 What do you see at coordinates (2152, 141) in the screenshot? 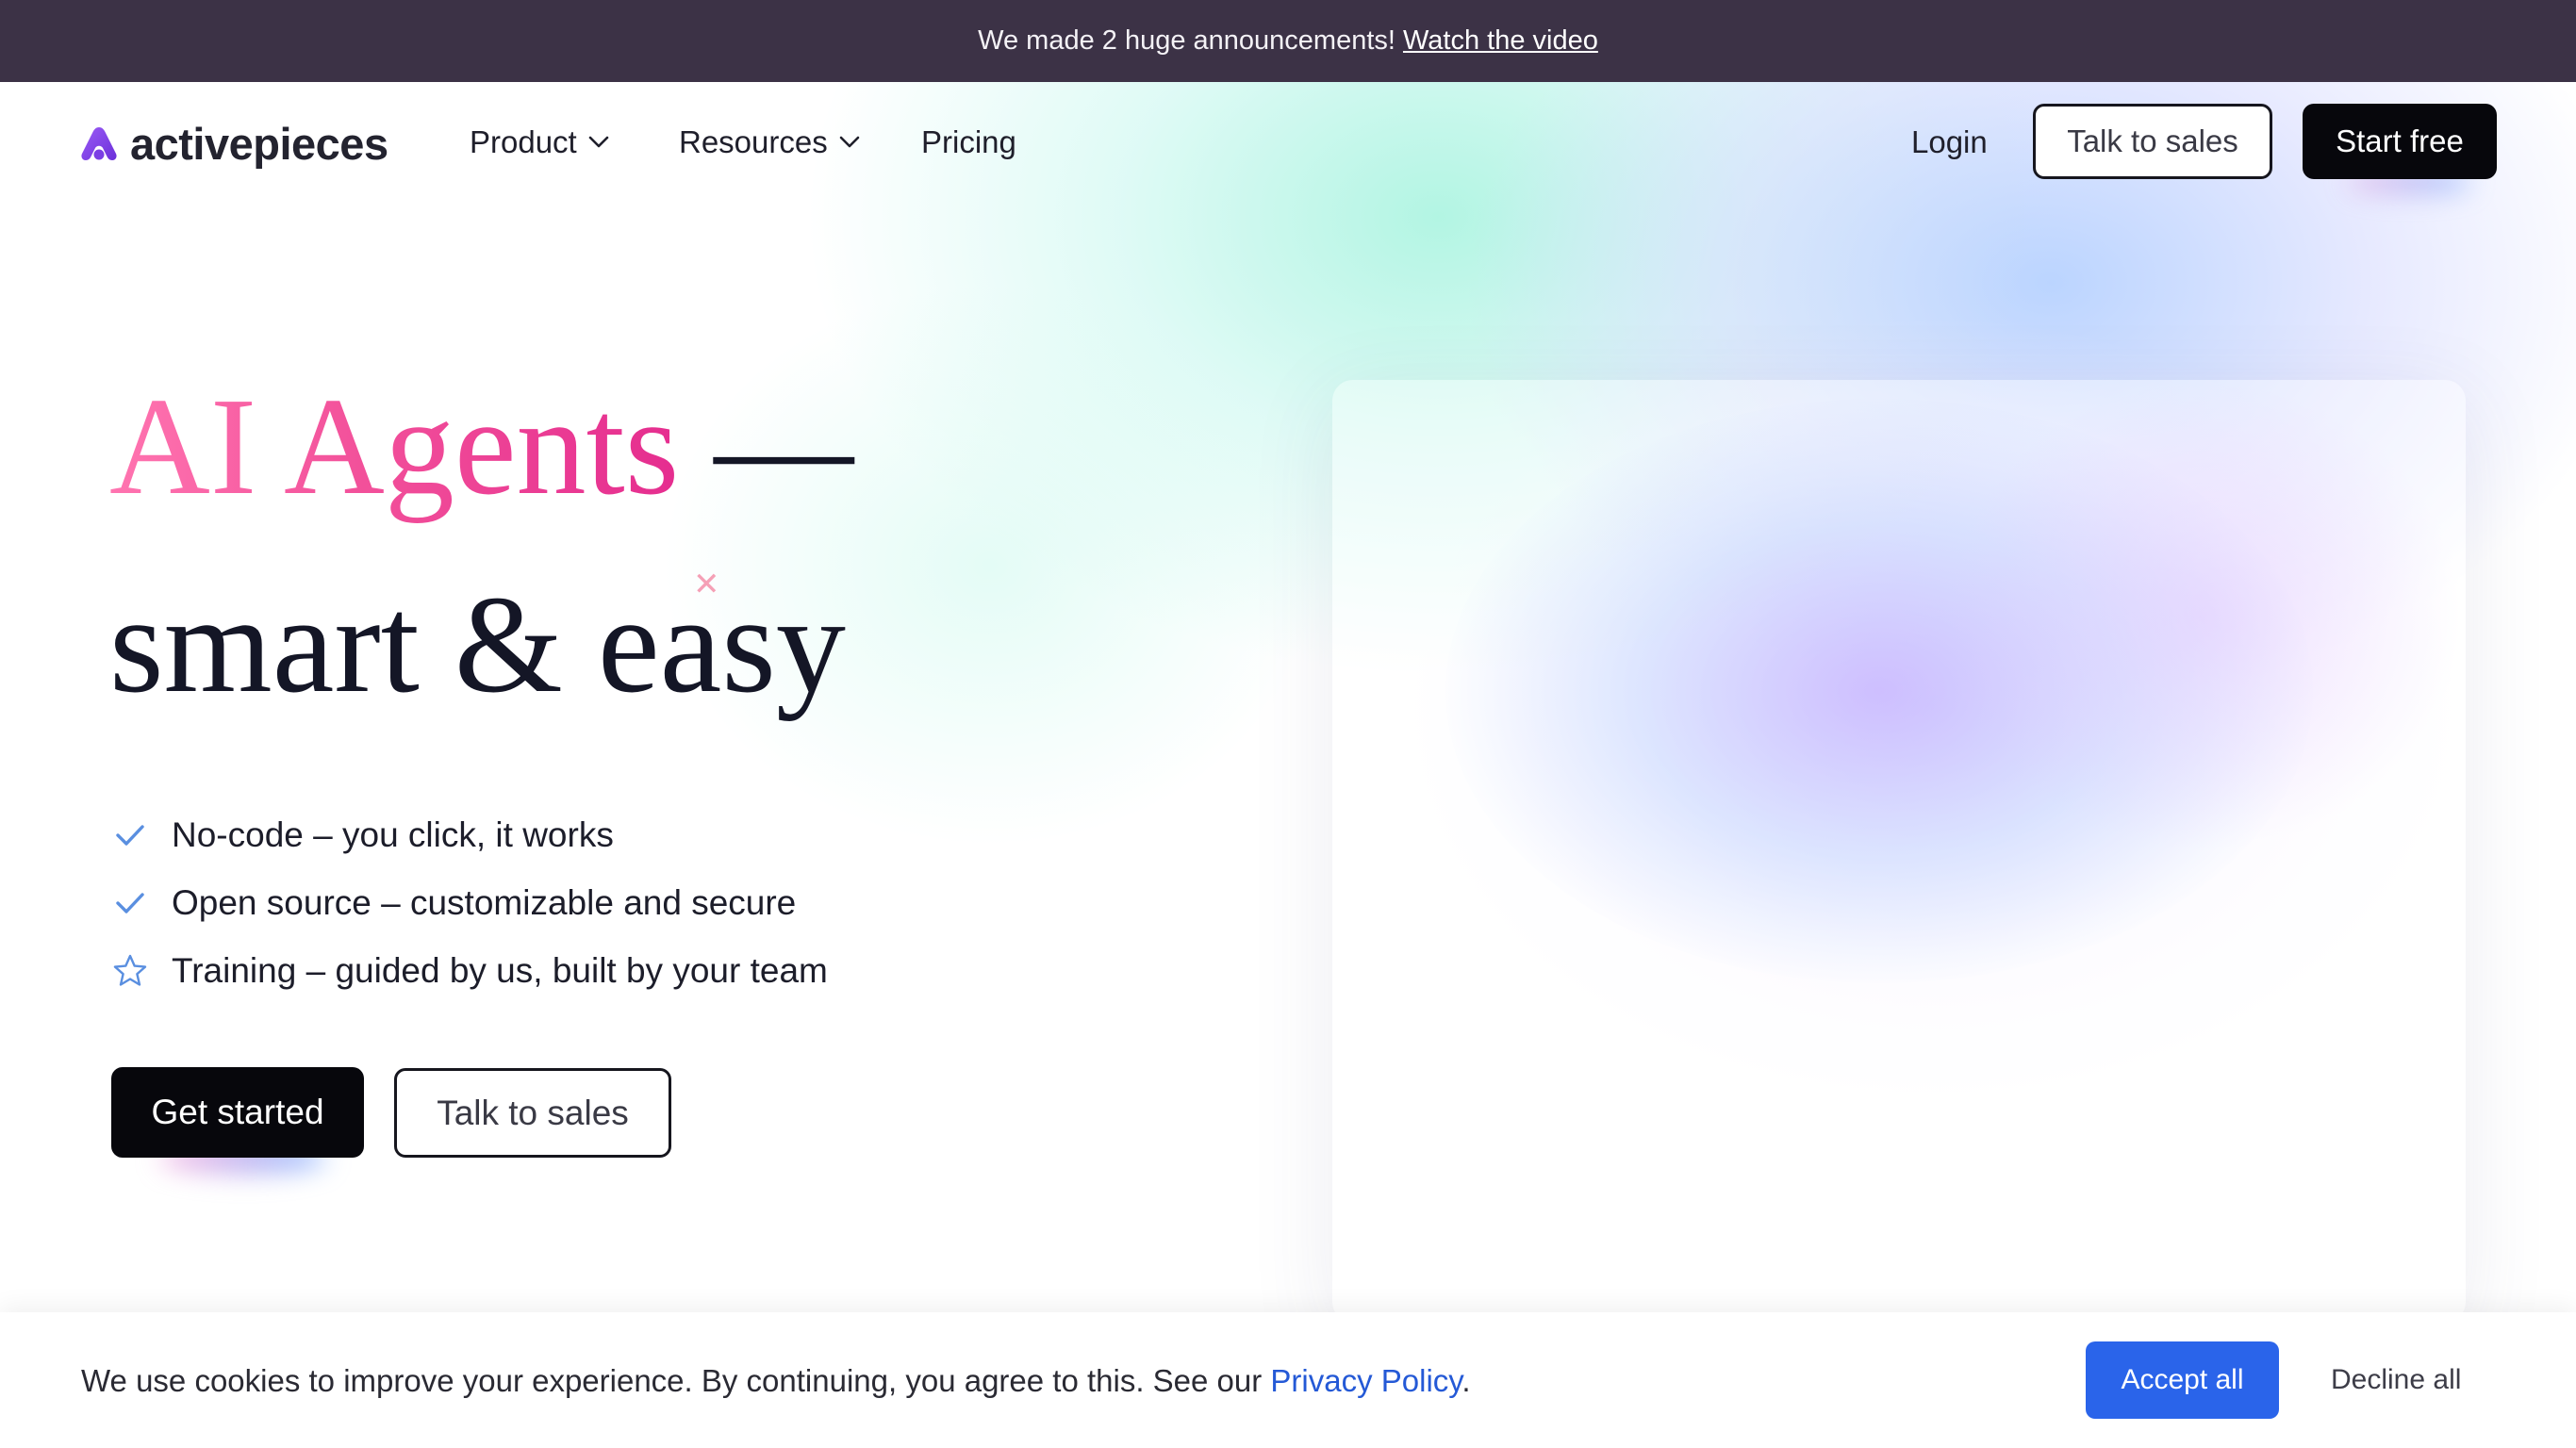
I see `nav-talk-to-sales-button: Talk to sales` at bounding box center [2152, 141].